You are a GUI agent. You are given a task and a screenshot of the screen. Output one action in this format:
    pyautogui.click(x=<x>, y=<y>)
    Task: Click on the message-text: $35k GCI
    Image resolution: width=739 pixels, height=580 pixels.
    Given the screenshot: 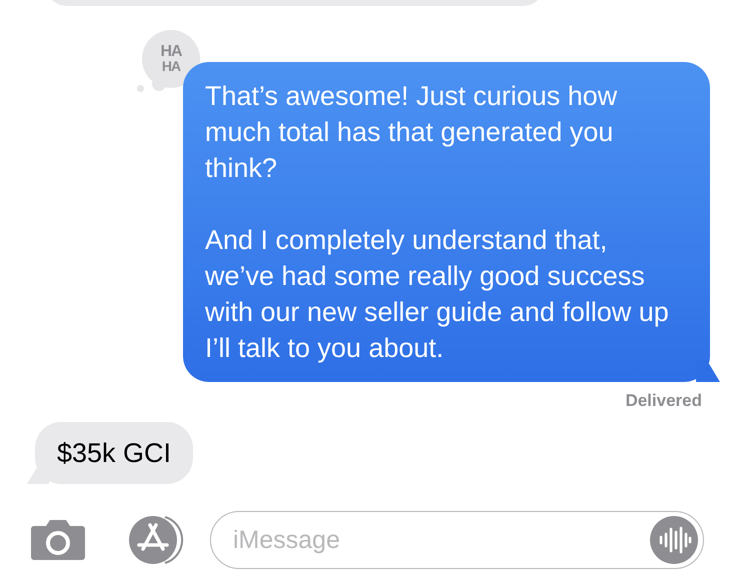 What is the action you would take?
    pyautogui.click(x=114, y=453)
    